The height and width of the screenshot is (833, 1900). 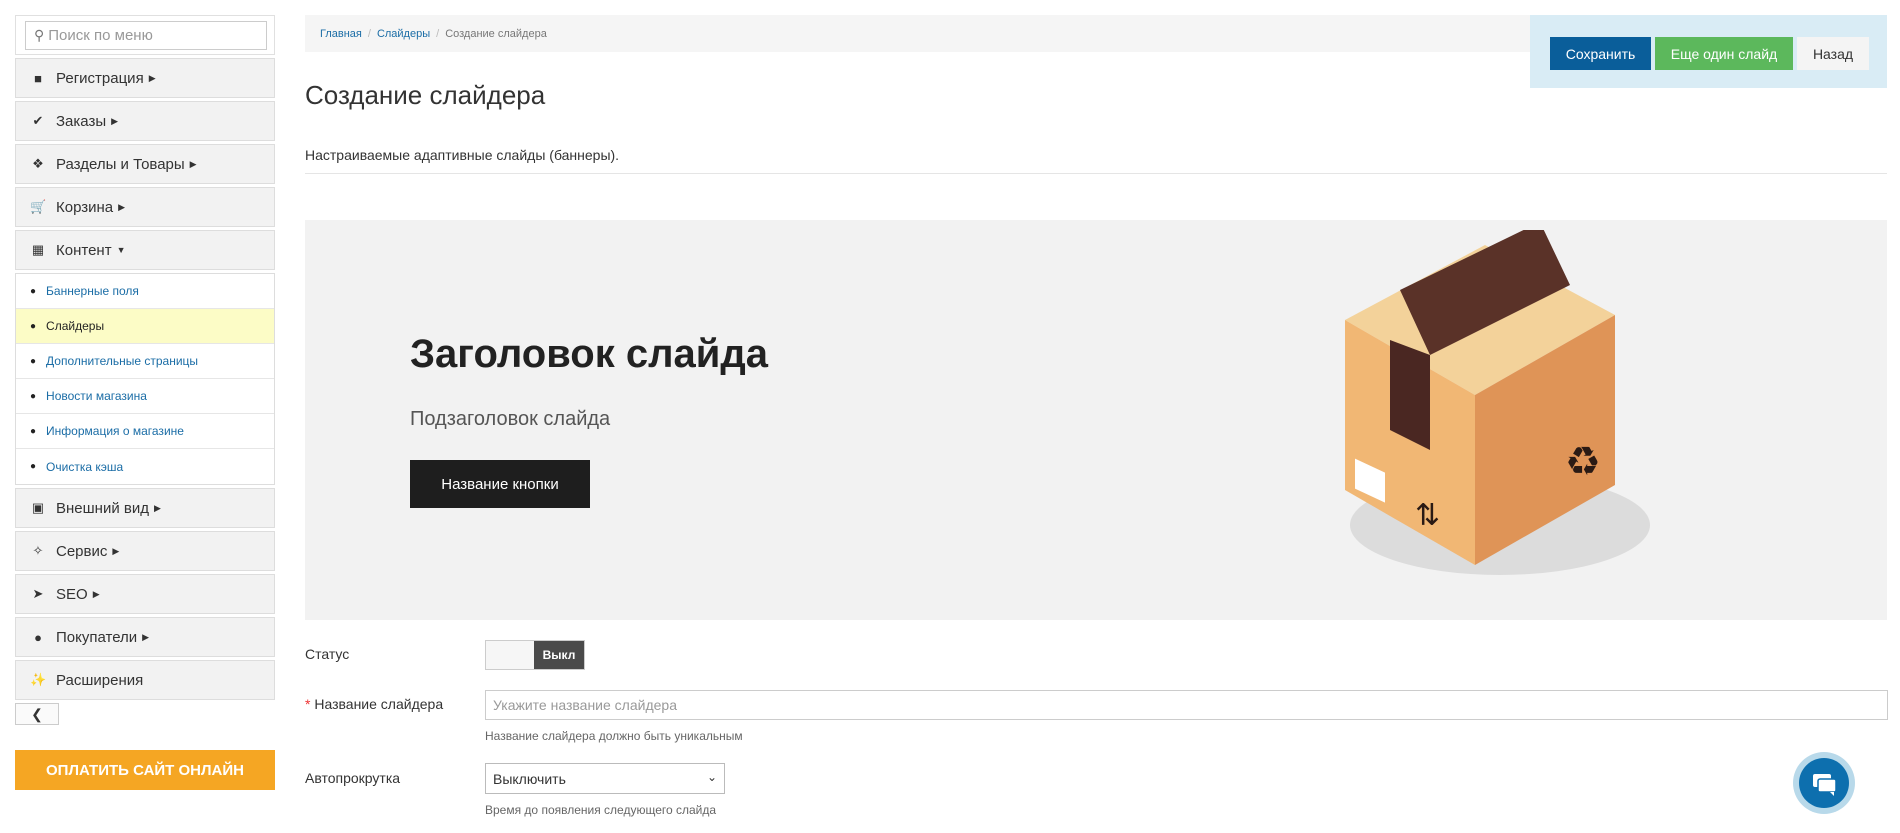 I want to click on status-toggle: Выкл, so click(x=535, y=655).